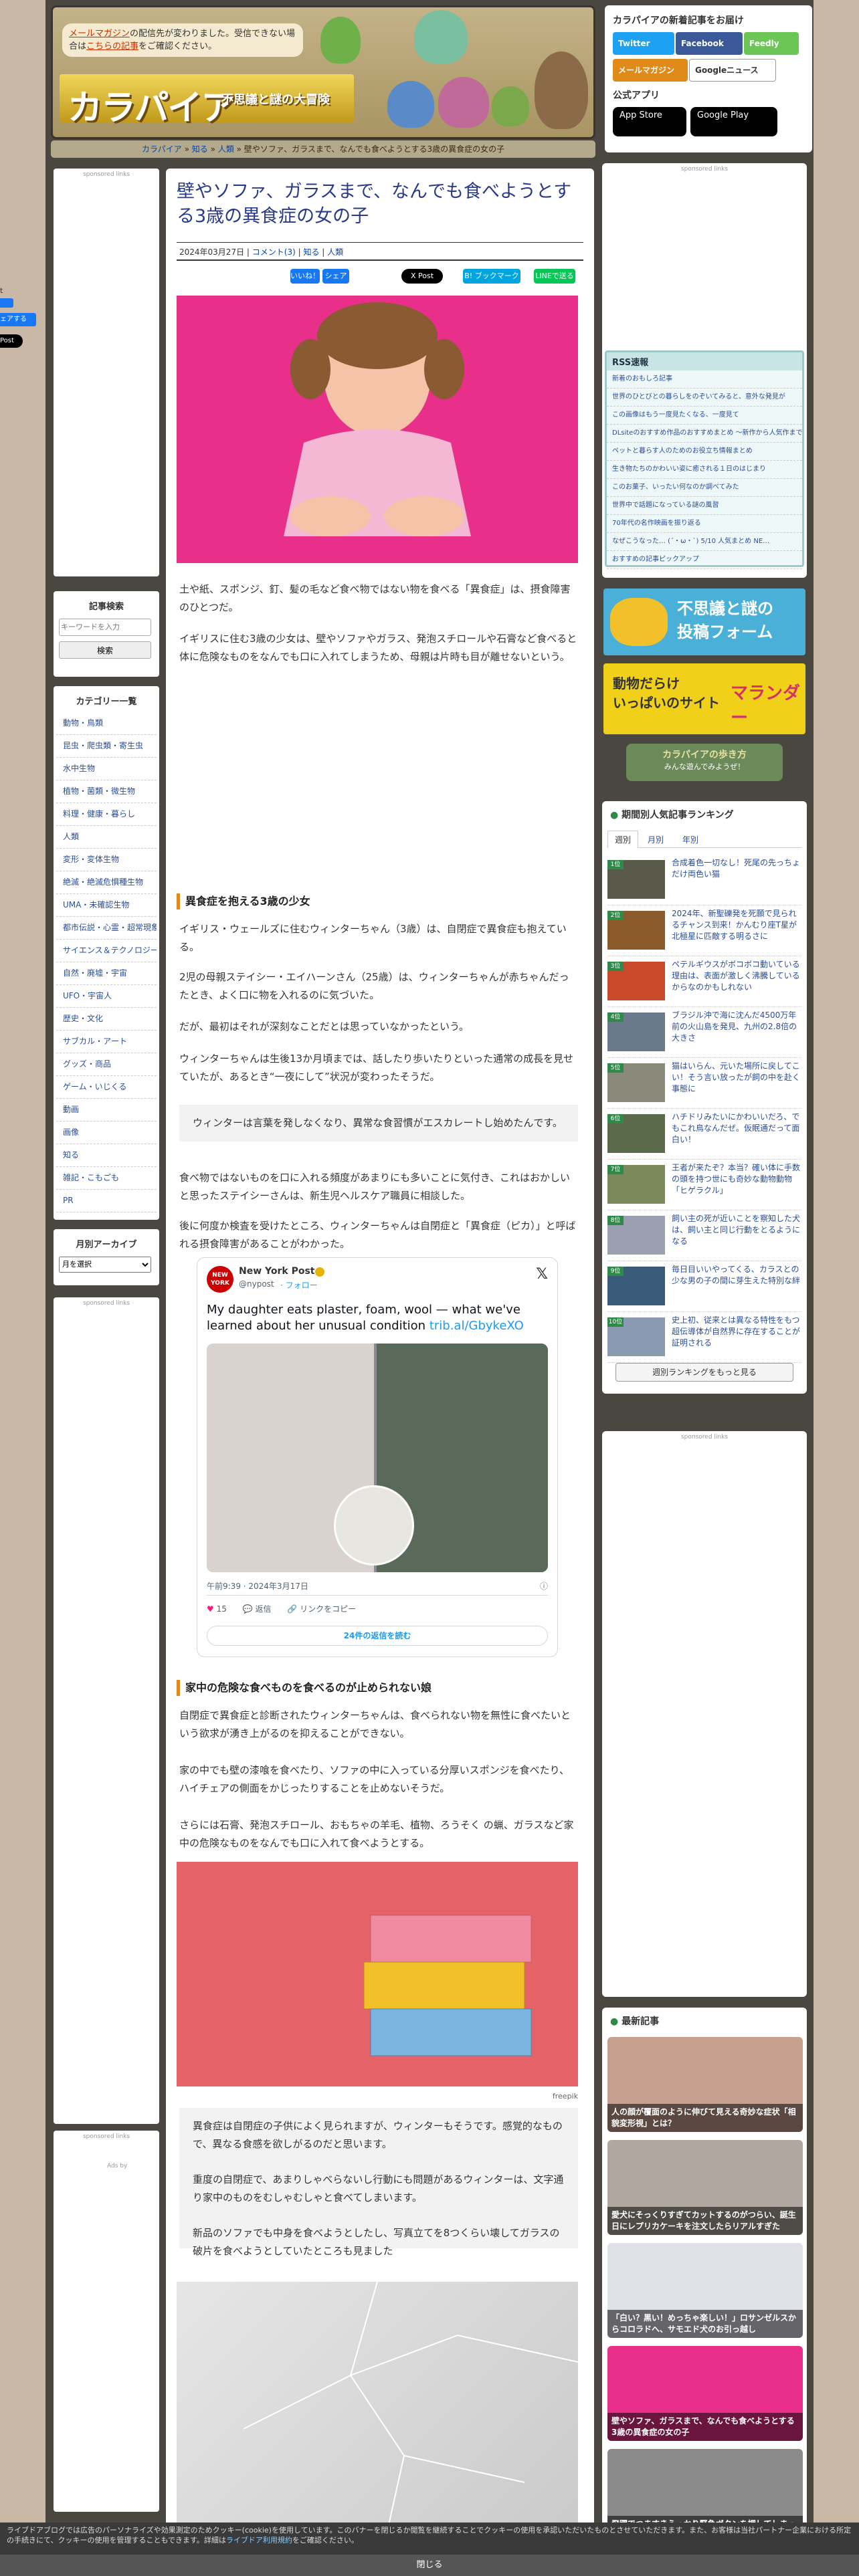 This screenshot has height=2576, width=859. Describe the element at coordinates (106, 973) in the screenshot. I see `category-link: 自然・廃墟・宇宙` at that location.